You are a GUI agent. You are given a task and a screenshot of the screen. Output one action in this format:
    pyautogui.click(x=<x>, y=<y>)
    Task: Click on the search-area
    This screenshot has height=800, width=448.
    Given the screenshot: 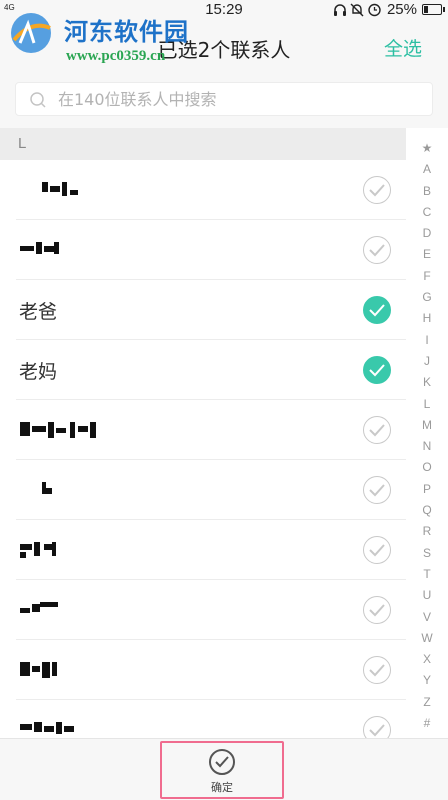 What is the action you would take?
    pyautogui.click(x=224, y=101)
    